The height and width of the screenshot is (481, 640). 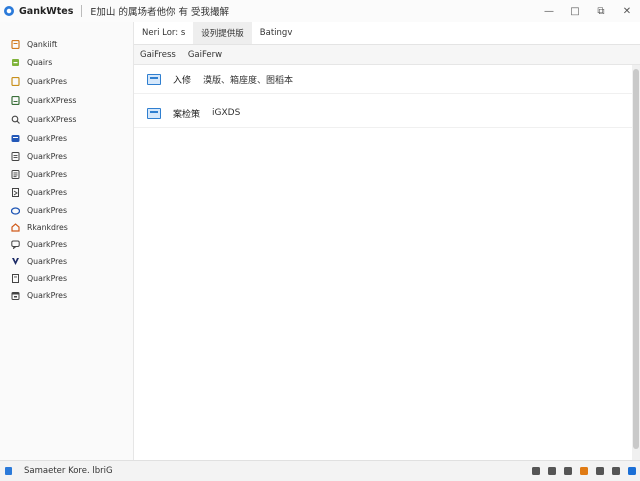 I want to click on tab-bar: Neri Lor: s 设列提供版 Batingv, so click(x=387, y=33).